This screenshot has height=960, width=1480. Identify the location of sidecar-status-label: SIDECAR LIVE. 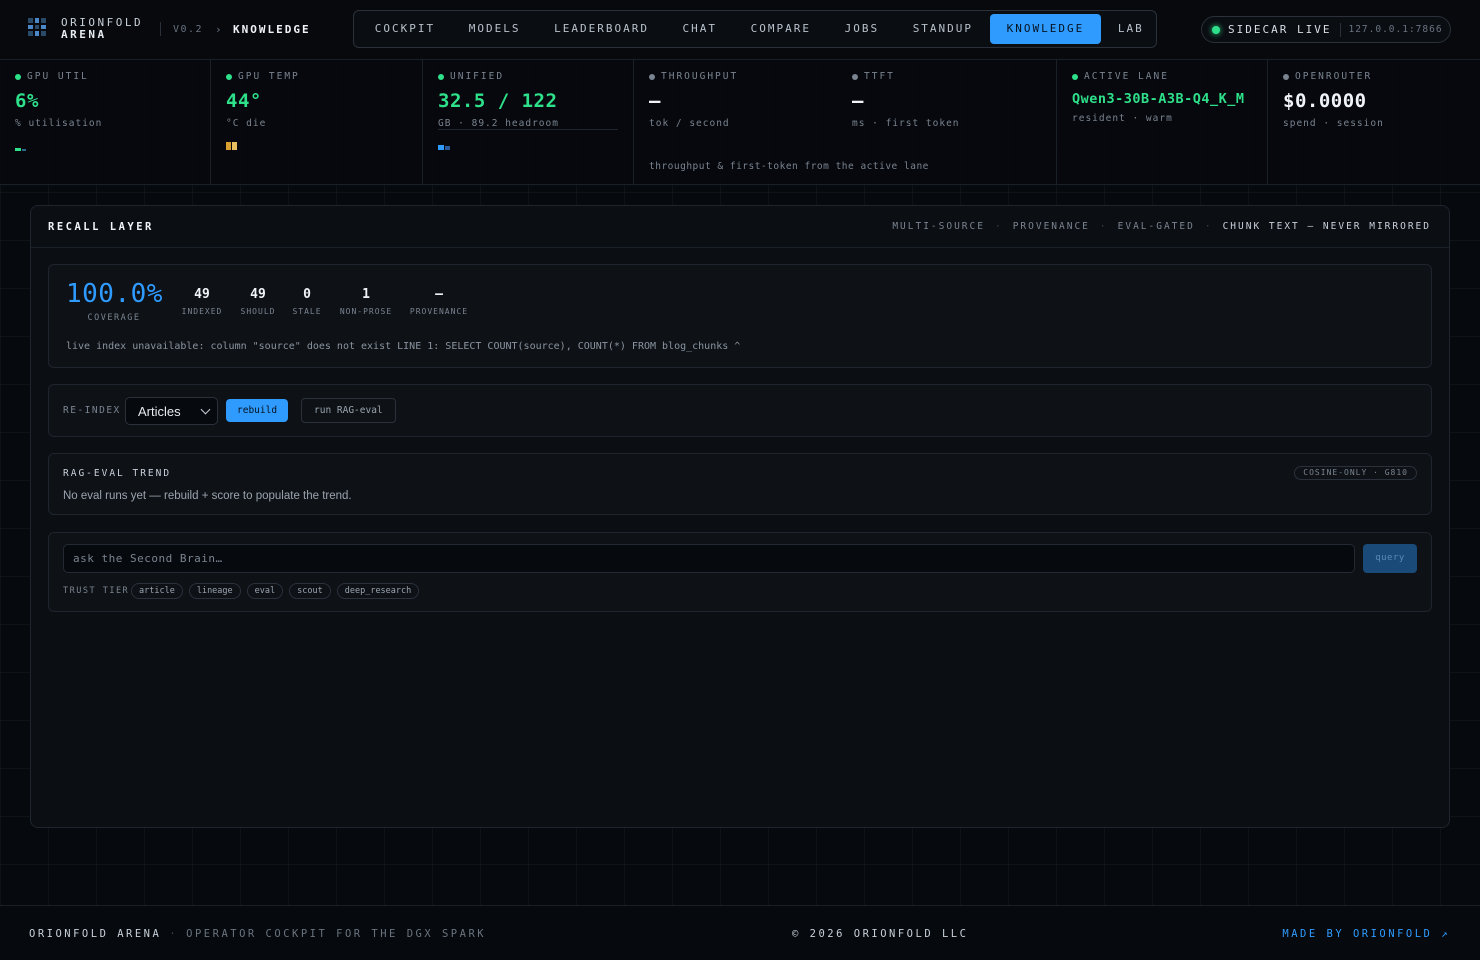
(1280, 29).